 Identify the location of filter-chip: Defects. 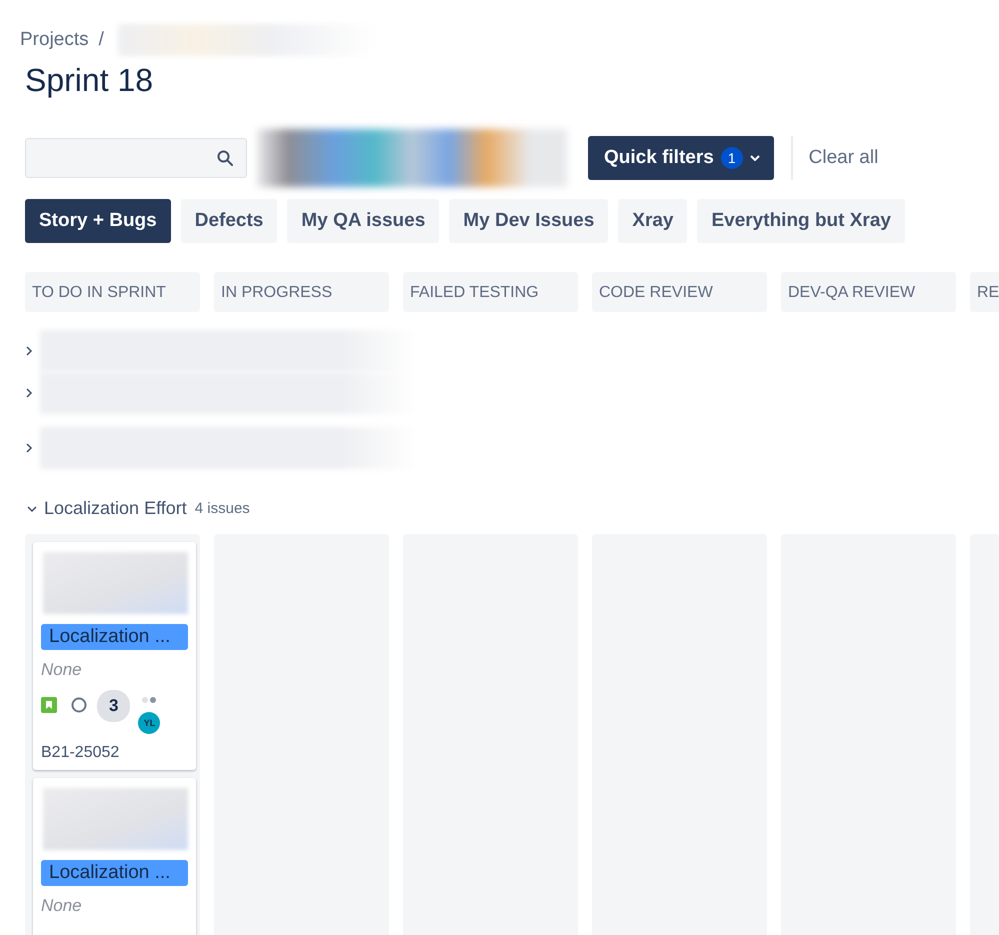
(229, 221).